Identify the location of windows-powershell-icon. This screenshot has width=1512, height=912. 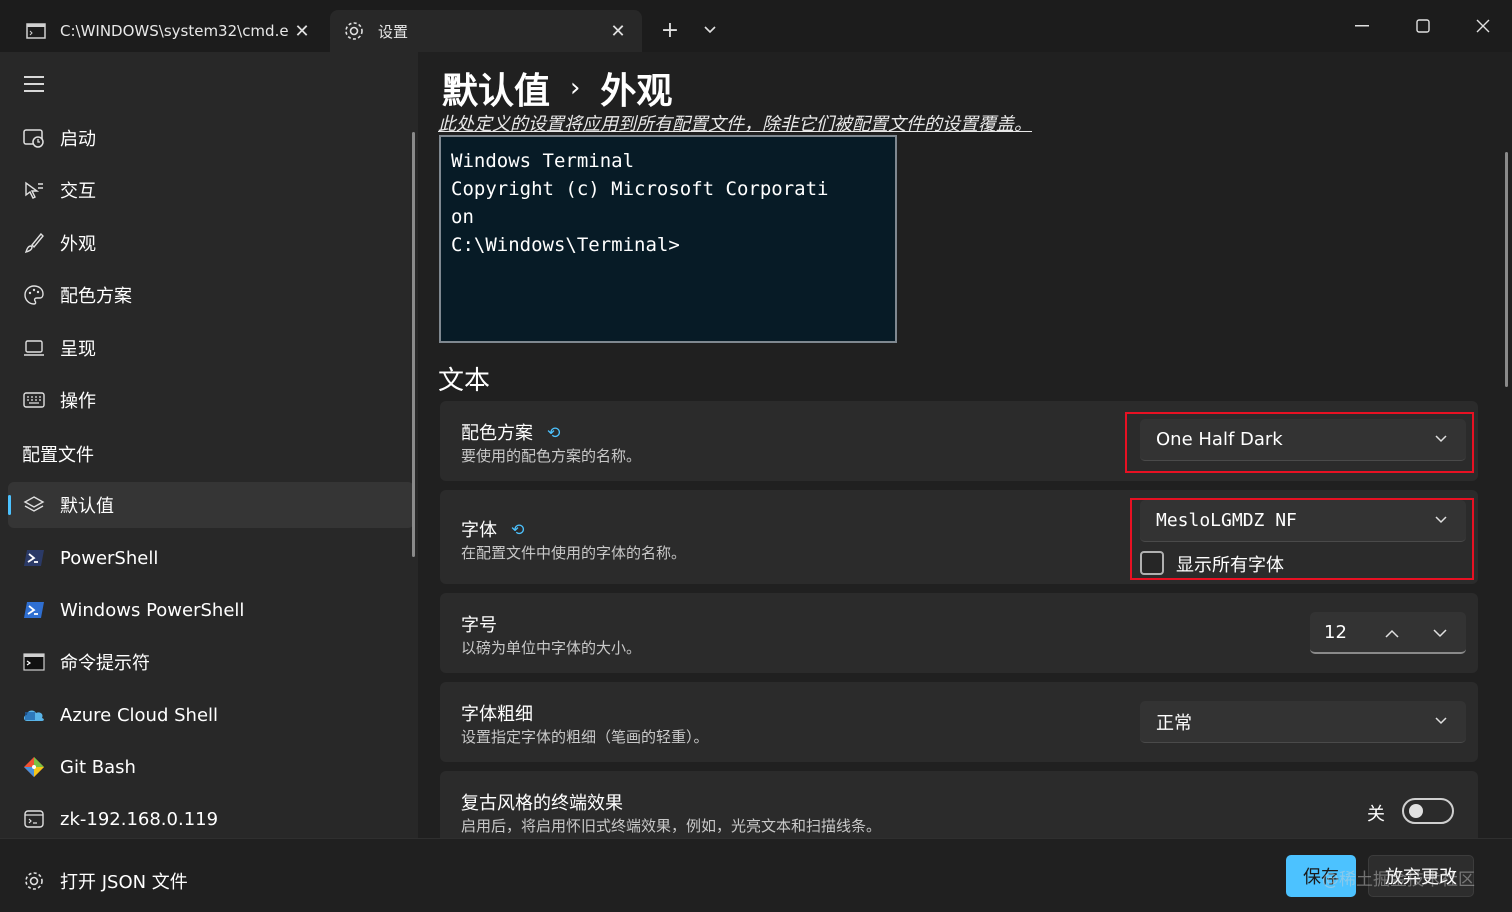
(34, 610).